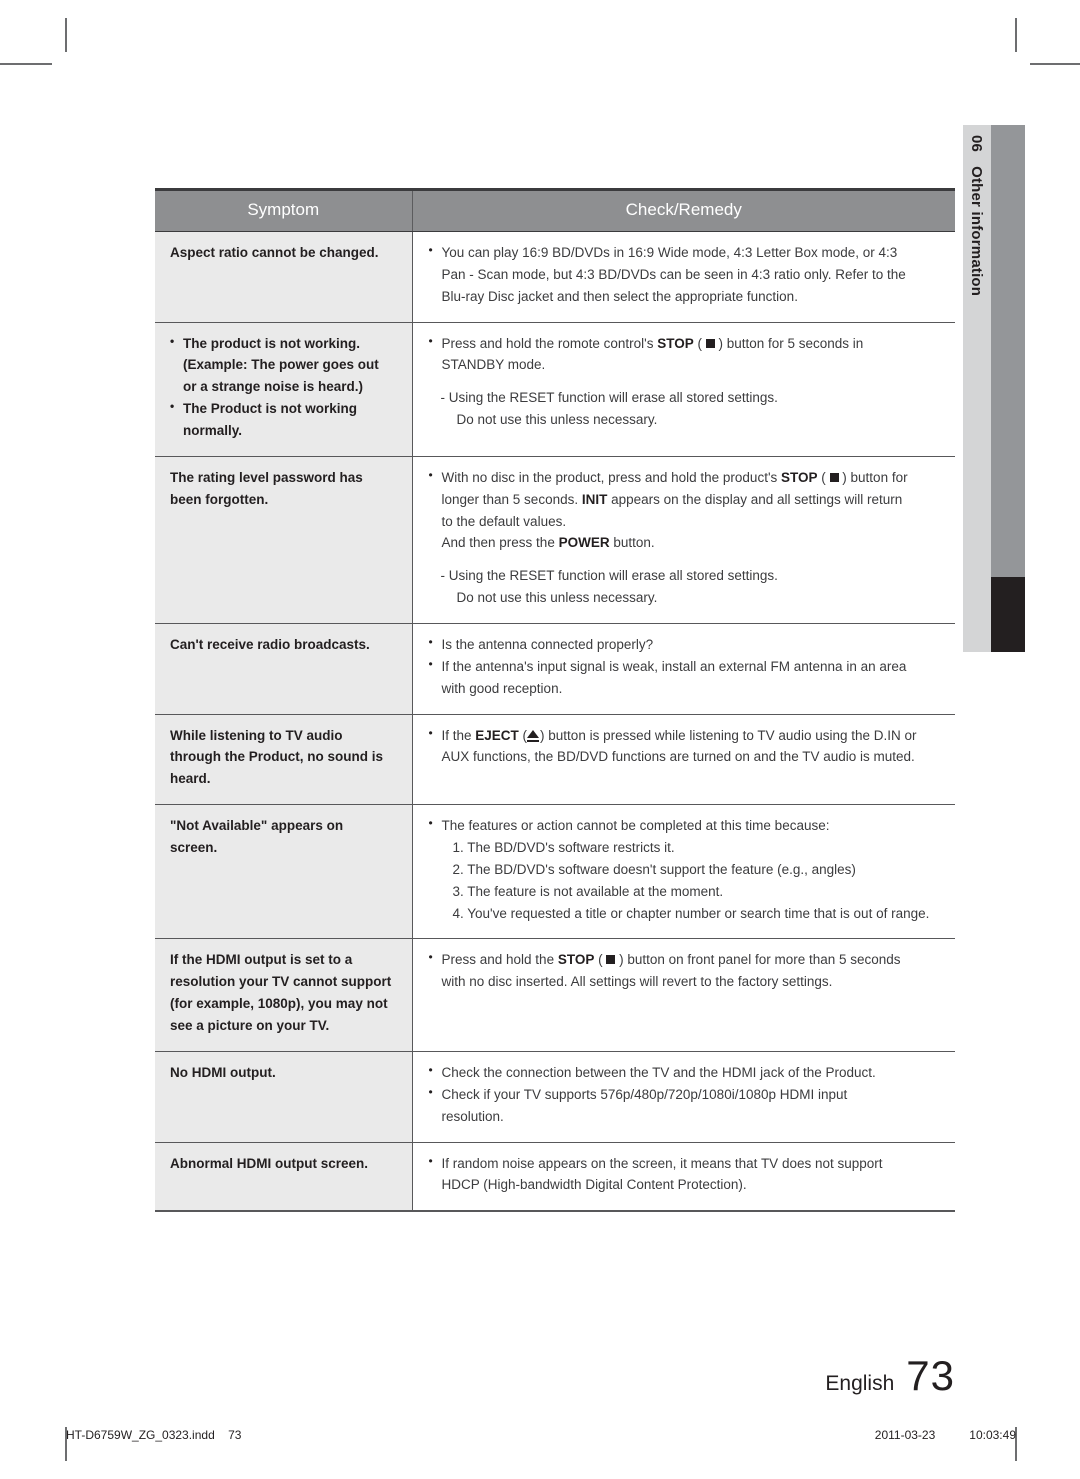 The height and width of the screenshot is (1479, 1080). I want to click on eject-icon, so click(533, 735).